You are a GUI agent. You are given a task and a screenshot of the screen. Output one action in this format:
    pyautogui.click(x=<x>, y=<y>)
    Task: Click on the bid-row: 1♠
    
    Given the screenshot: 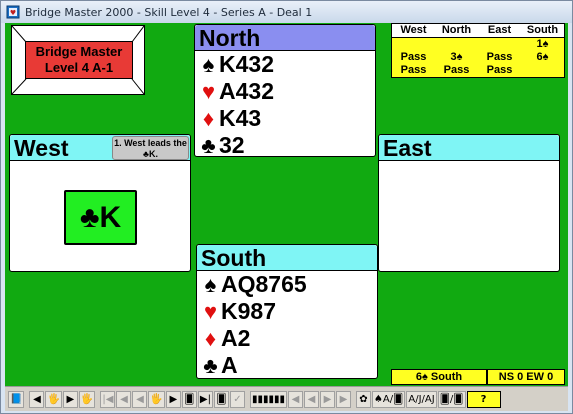 What is the action you would take?
    pyautogui.click(x=478, y=44)
    